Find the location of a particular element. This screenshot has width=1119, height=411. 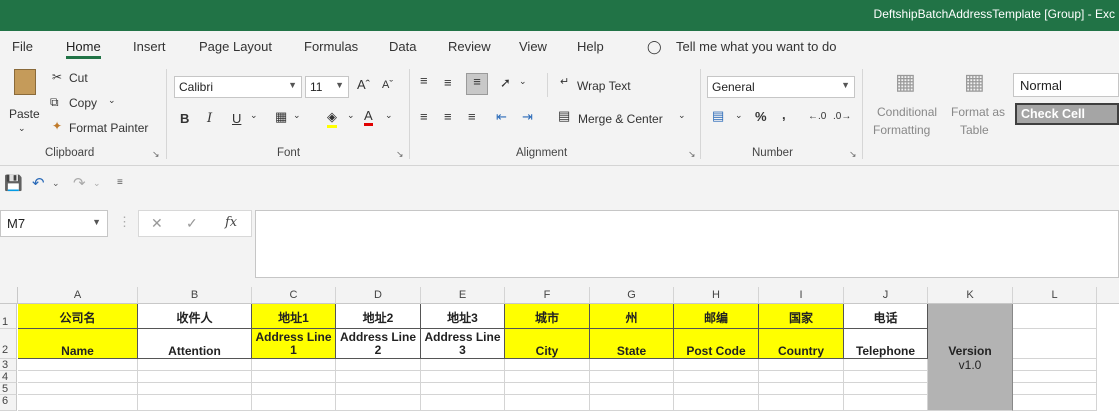

cell-b3 is located at coordinates (195, 365).